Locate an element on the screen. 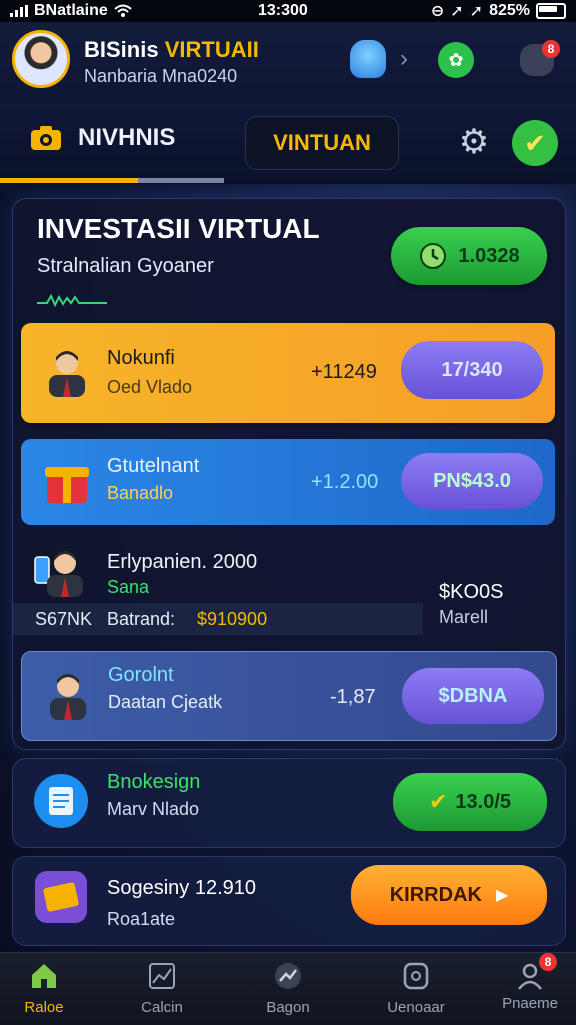  nav-uenoaar: Uenoaar is located at coordinates (416, 987).